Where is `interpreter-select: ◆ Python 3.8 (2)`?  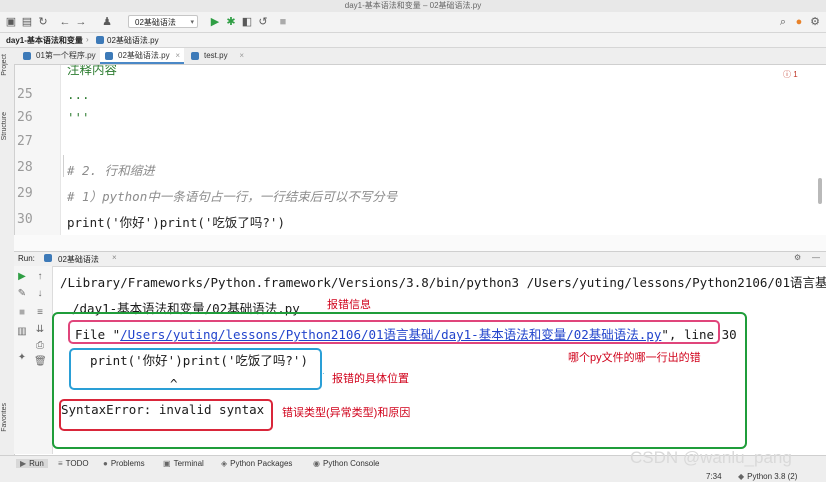
interpreter-select: ◆ Python 3.8 (2) is located at coordinates (767, 476).